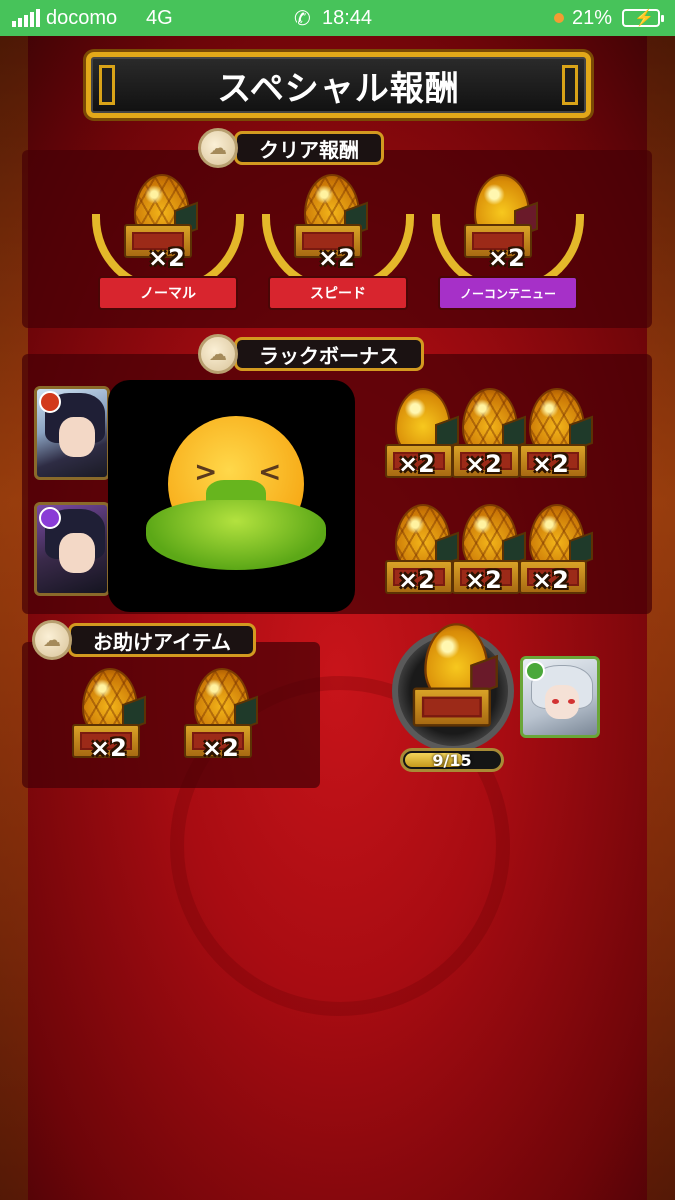 The image size is (675, 1200). Describe the element at coordinates (559, 18) in the screenshot. I see `low-power-dot-icon` at that location.